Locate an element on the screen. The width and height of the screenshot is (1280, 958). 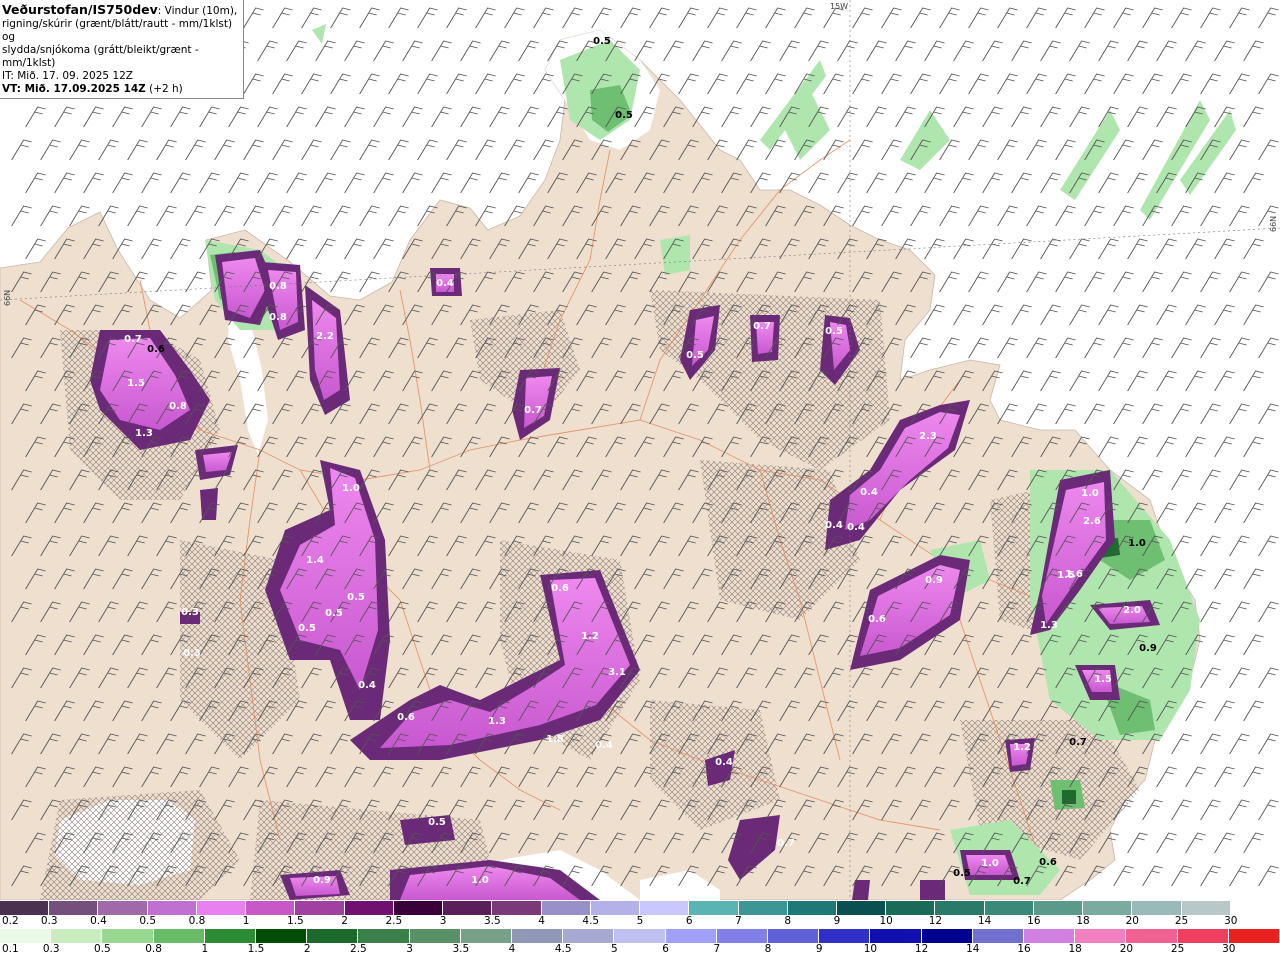
legend-label: 0.5 is located at coordinates (148, 921).